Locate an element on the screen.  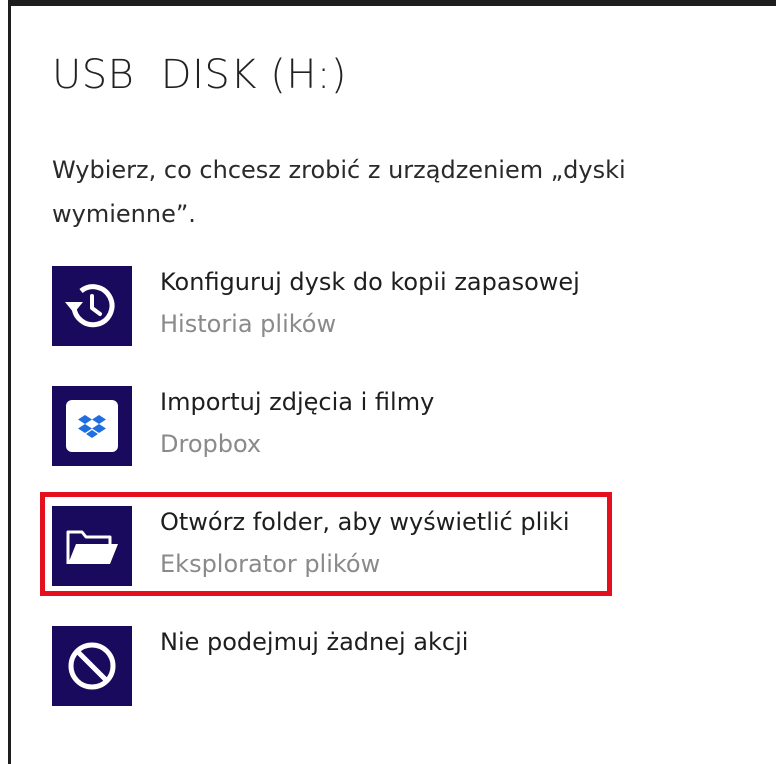
option-no-action-label: Nie podejmuj żadnej akcji is located at coordinates (314, 642).